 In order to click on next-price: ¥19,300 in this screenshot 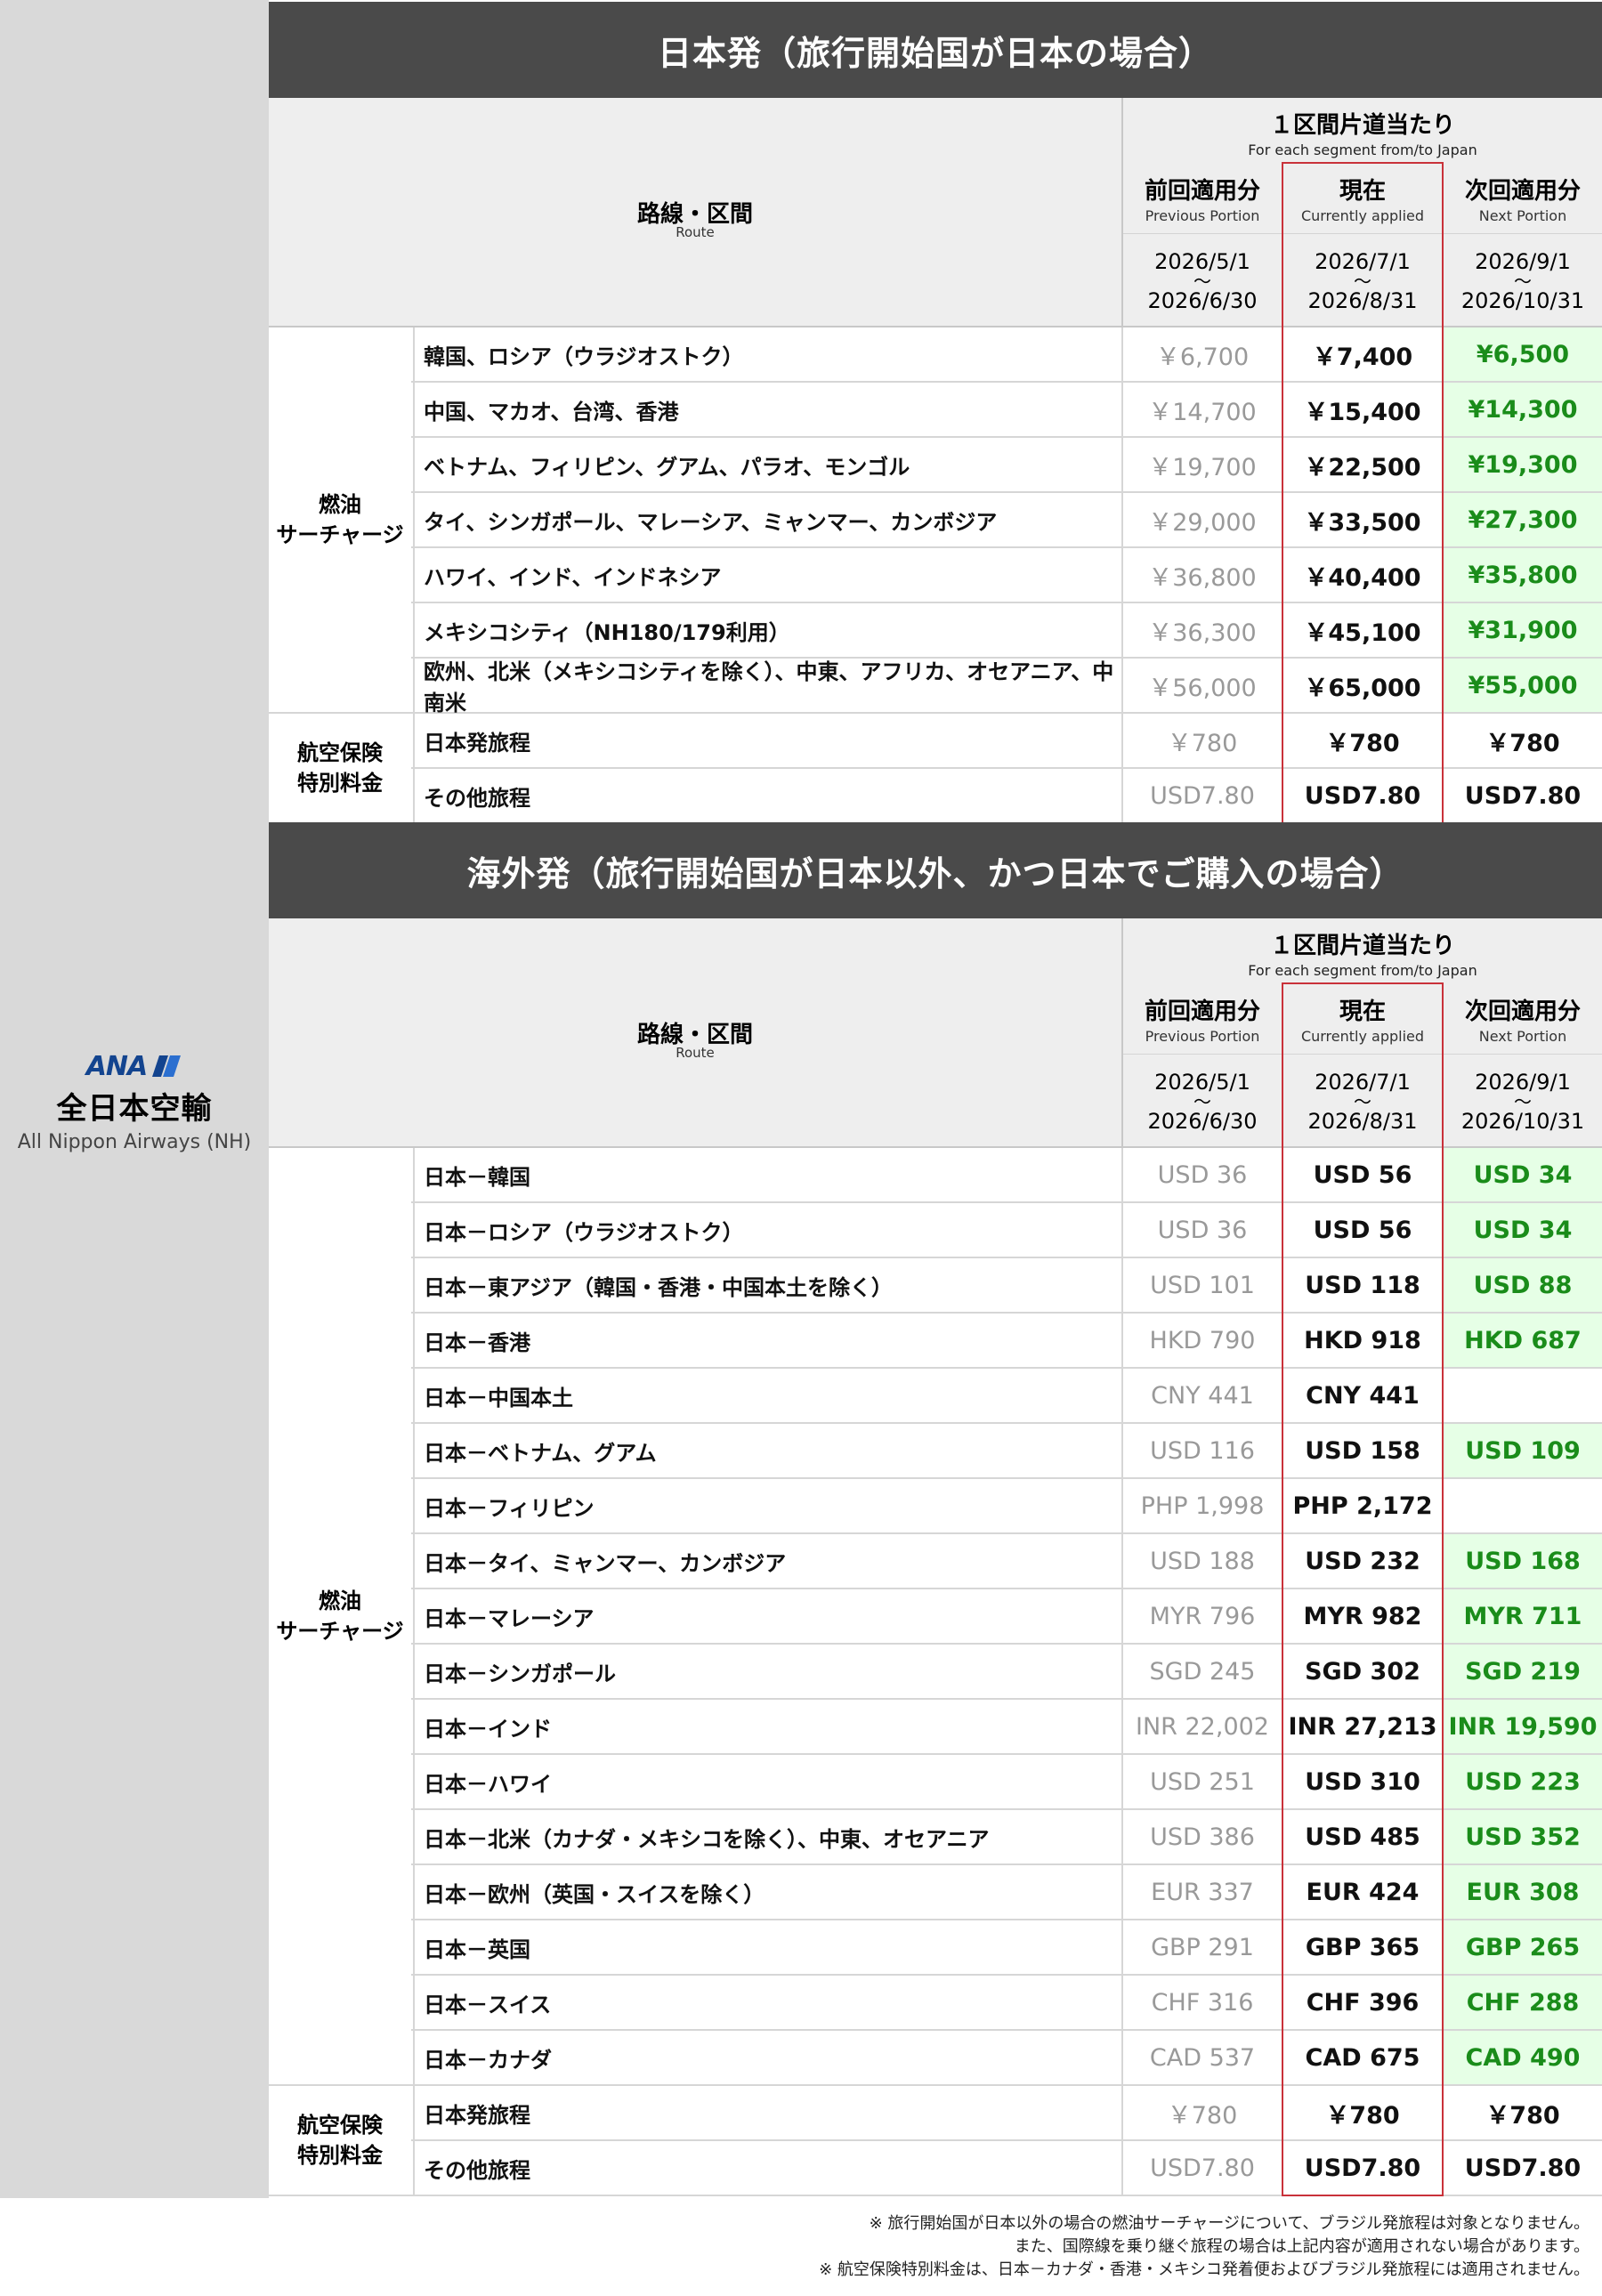, I will do `click(1522, 464)`.